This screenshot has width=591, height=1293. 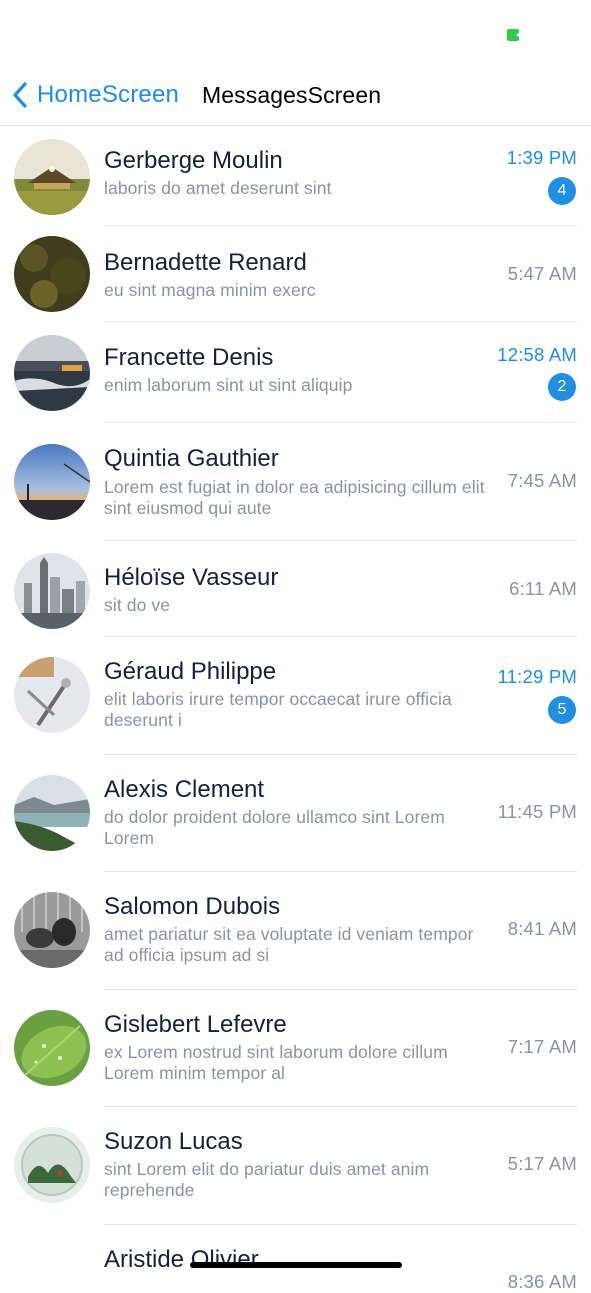 I want to click on message-time: 7:45 AM, so click(x=542, y=480).